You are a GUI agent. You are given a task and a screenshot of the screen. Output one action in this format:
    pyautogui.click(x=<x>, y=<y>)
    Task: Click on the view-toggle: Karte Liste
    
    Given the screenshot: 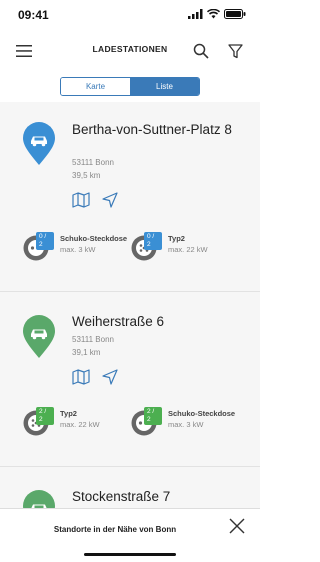 What is the action you would take?
    pyautogui.click(x=130, y=86)
    